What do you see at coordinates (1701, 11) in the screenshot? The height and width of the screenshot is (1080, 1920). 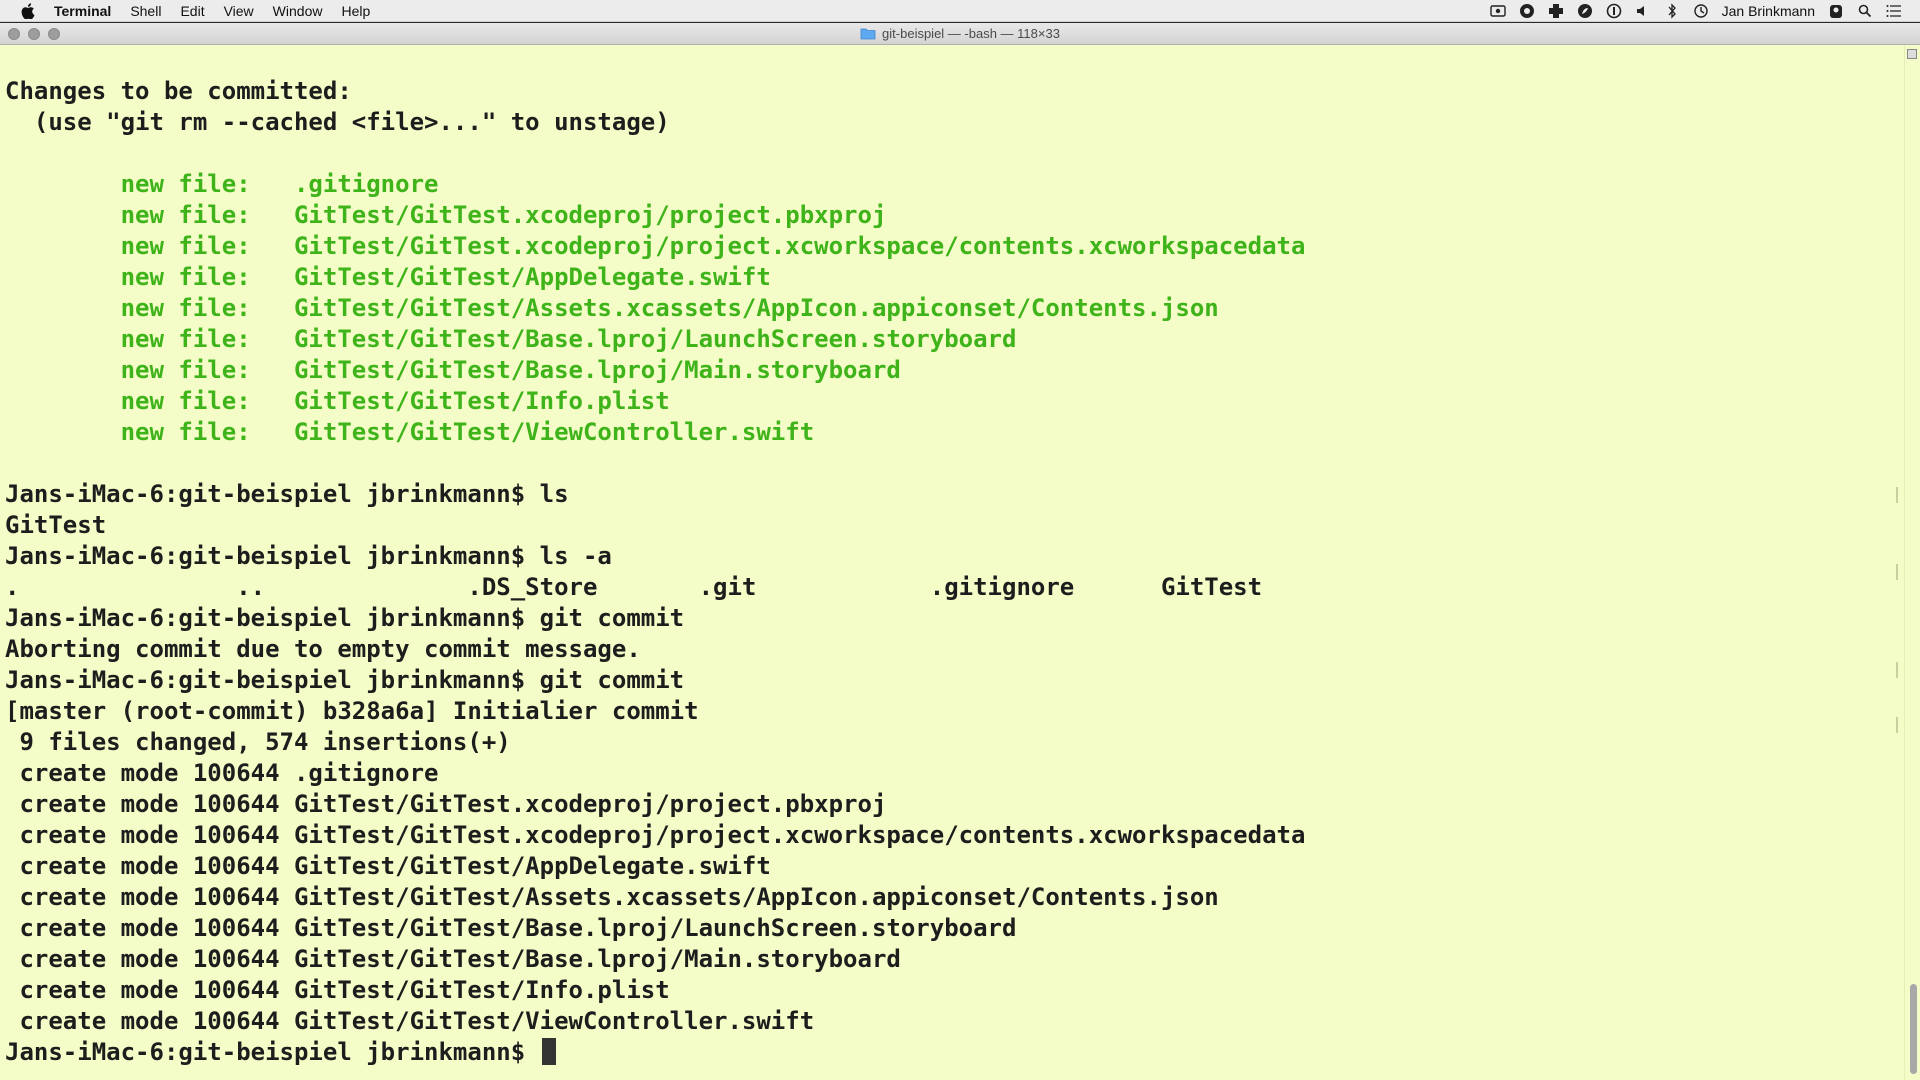 I see `time-machine-icon` at bounding box center [1701, 11].